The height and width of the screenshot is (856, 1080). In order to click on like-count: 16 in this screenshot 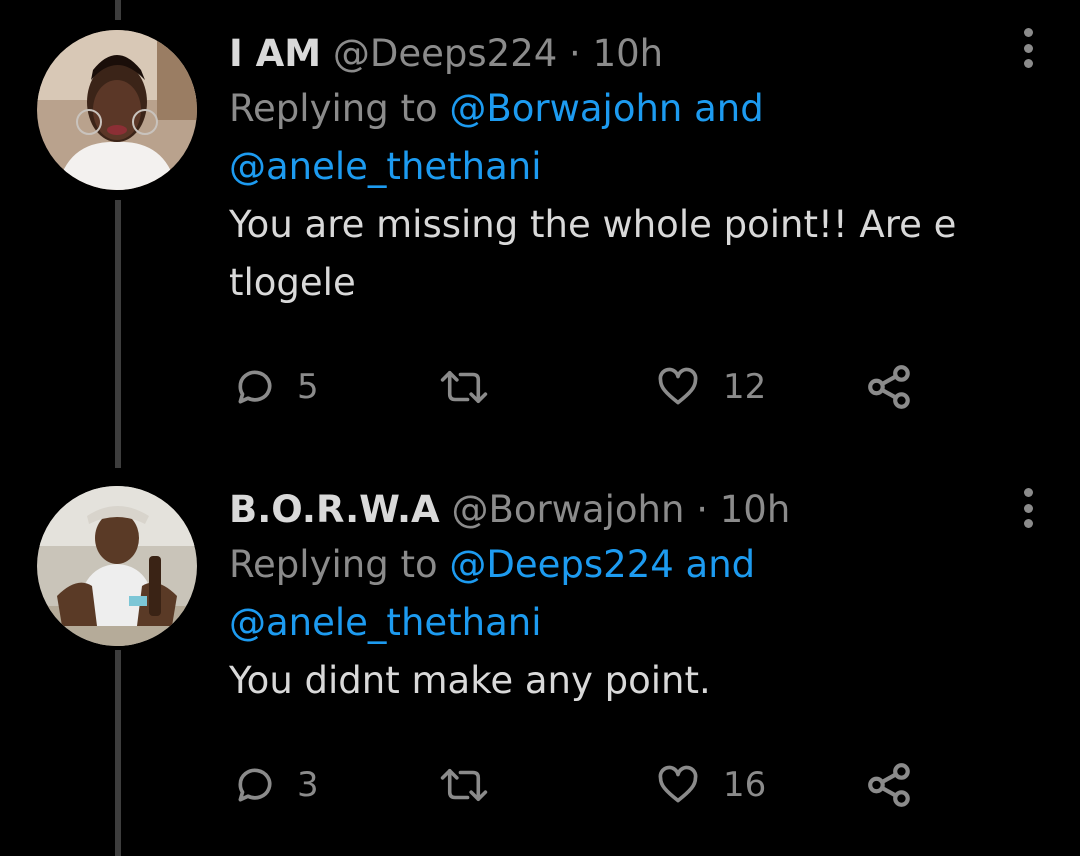, I will do `click(745, 785)`.